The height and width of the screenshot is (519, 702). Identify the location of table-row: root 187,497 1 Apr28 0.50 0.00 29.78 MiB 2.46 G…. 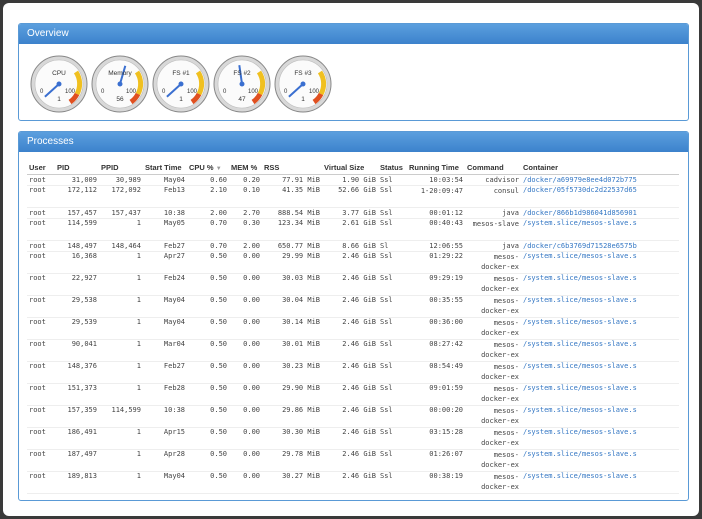
(353, 460).